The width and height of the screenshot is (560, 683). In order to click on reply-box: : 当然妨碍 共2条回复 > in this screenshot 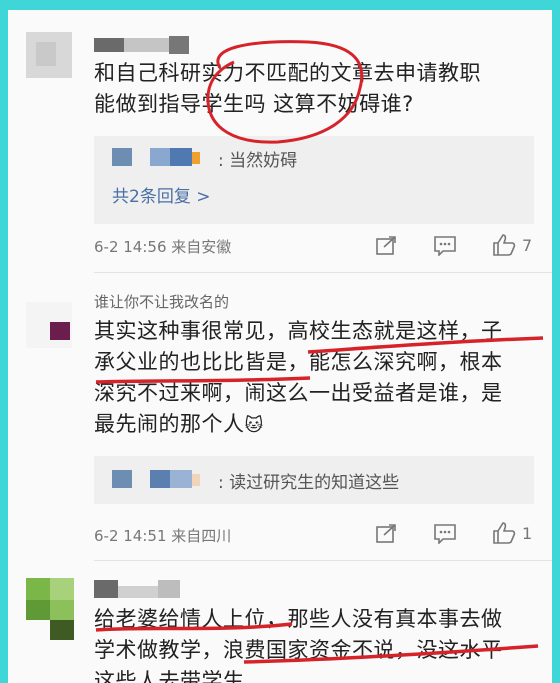, I will do `click(314, 180)`.